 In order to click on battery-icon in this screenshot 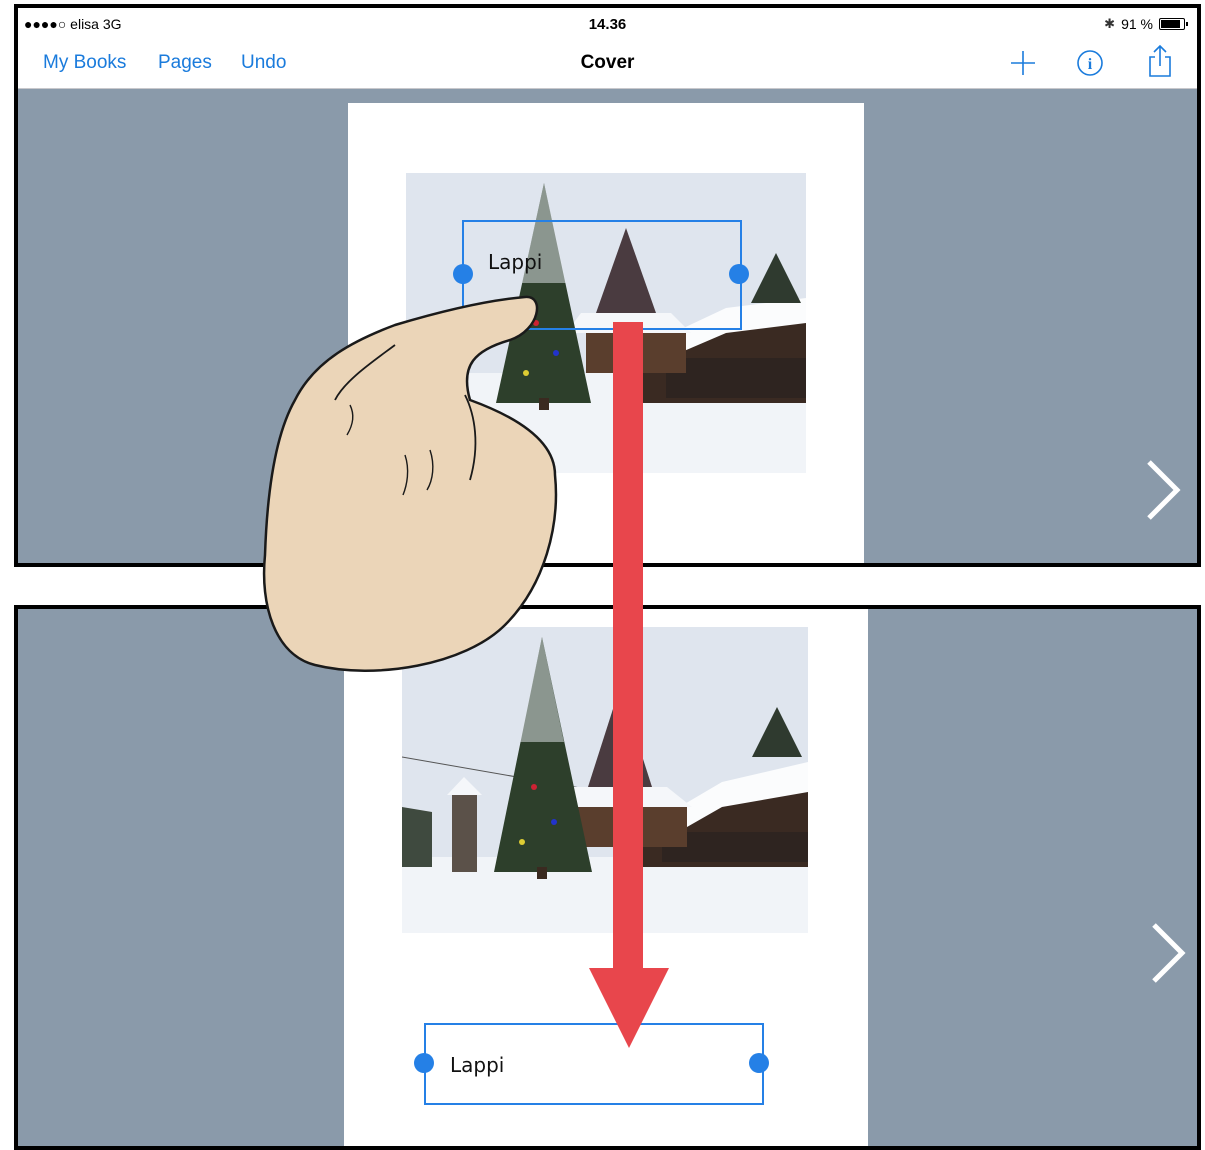, I will do `click(1173, 24)`.